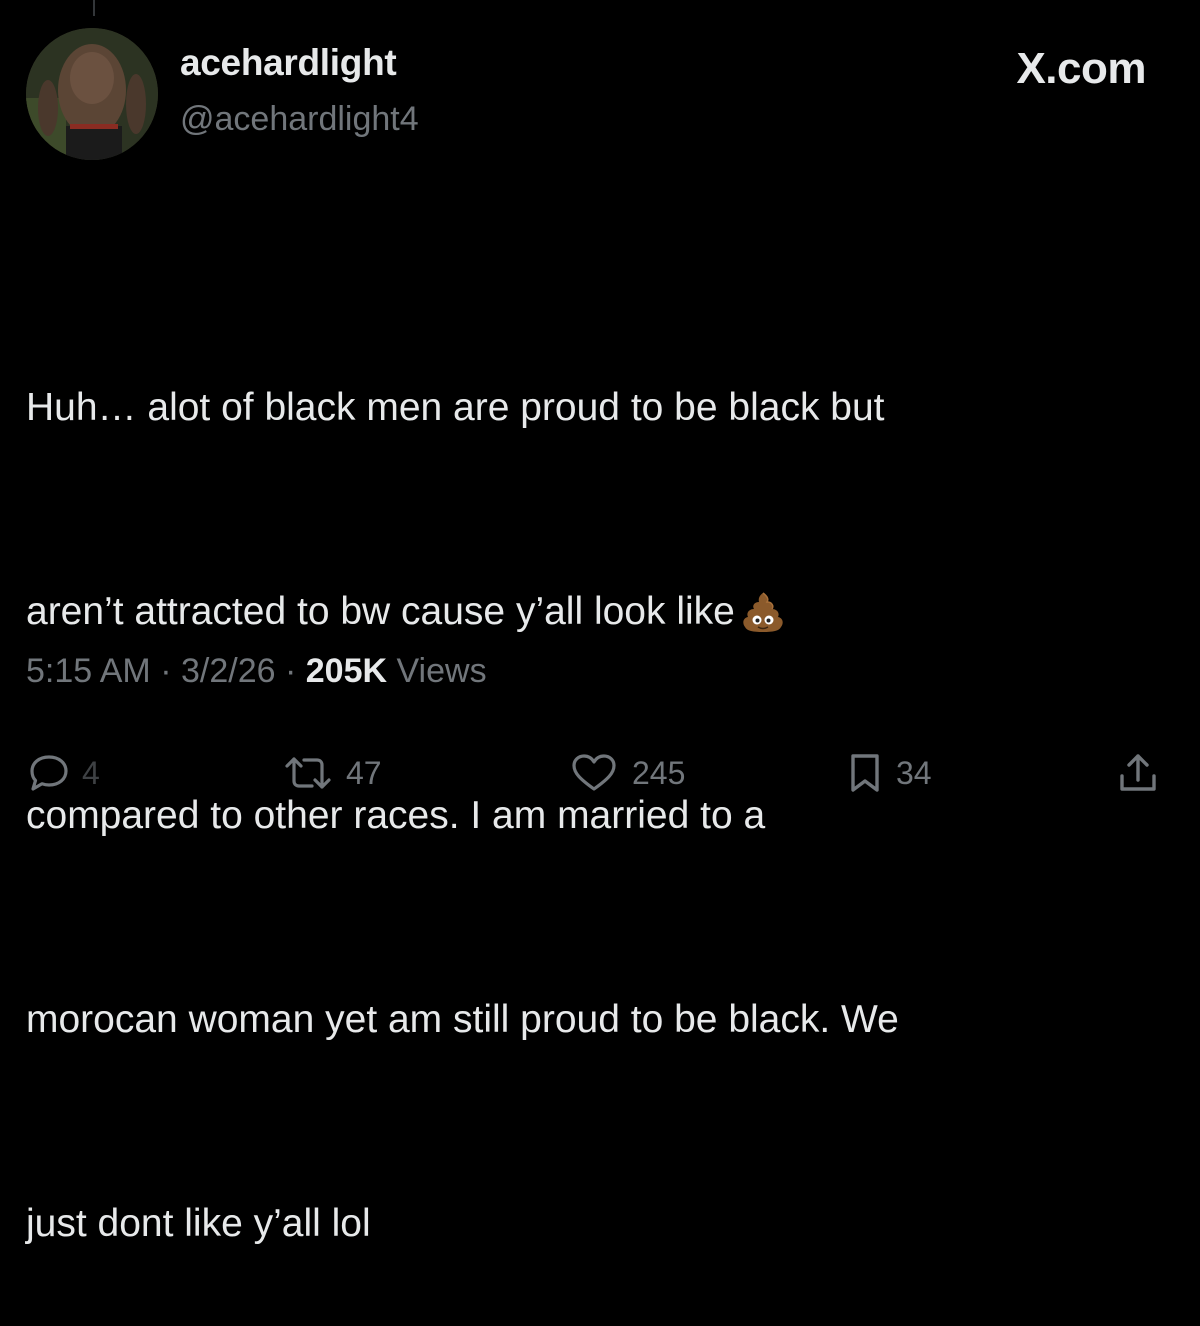 The image size is (1200, 1326). Describe the element at coordinates (49, 773) in the screenshot. I see `reply-icon` at that location.